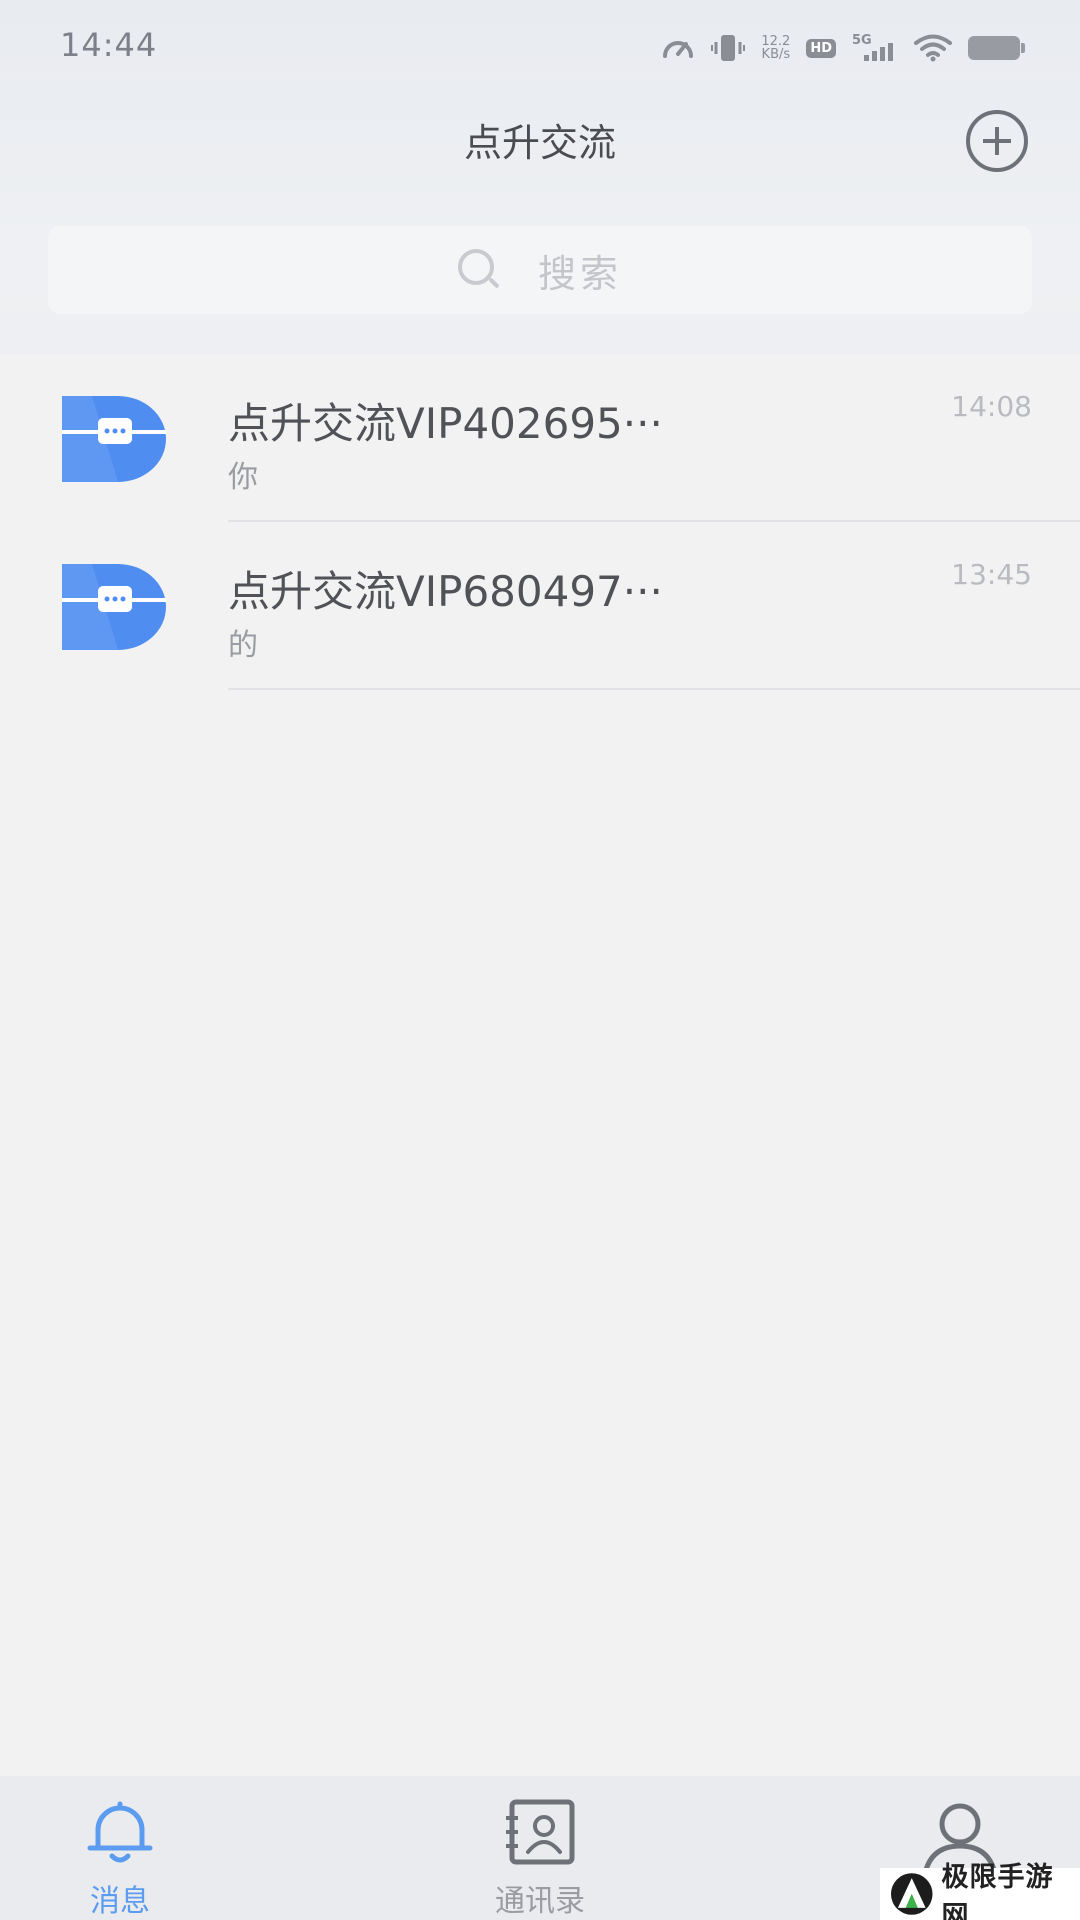 The width and height of the screenshot is (1080, 1920). What do you see at coordinates (540, 48) in the screenshot?
I see `status-bar: 14:44 12.2 KB/s HD 5G` at bounding box center [540, 48].